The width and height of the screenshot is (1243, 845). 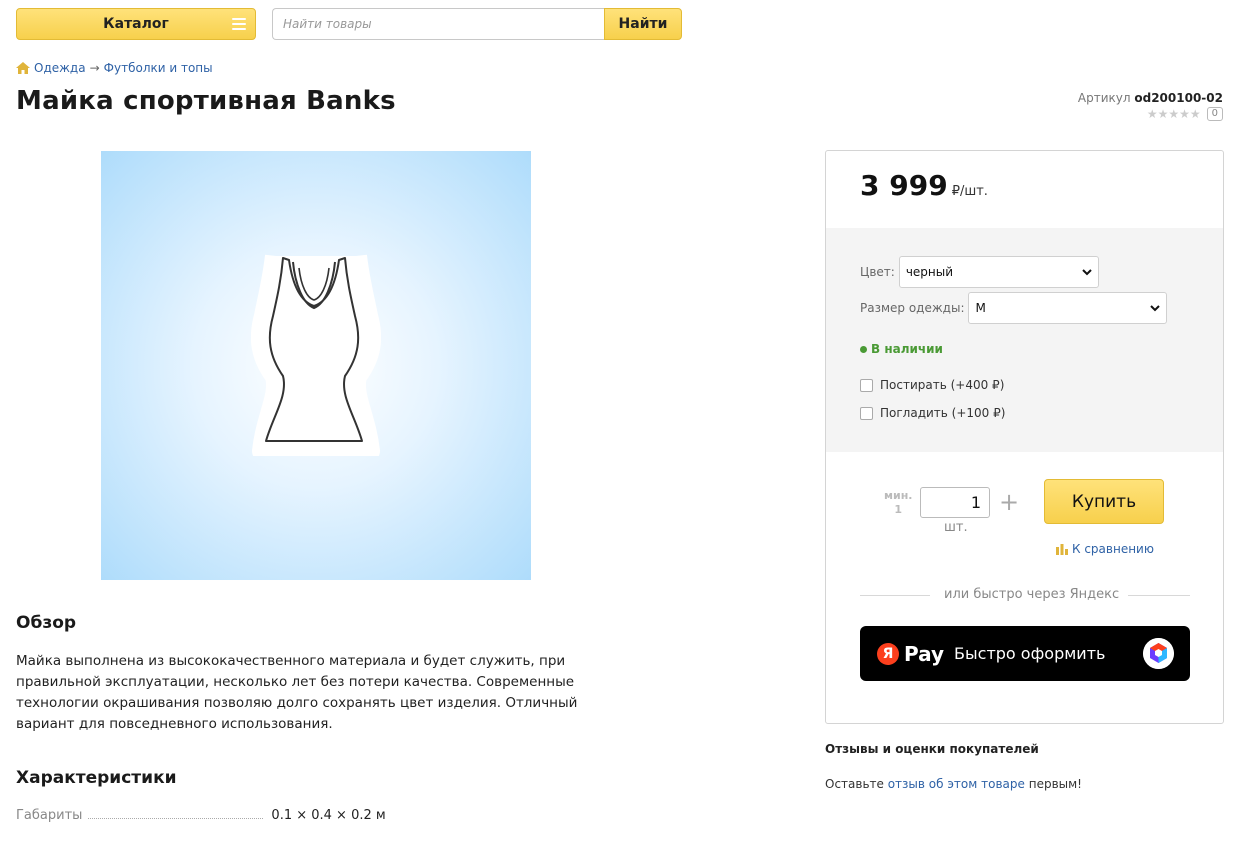 What do you see at coordinates (877, 272) in the screenshot?
I see `color-label: Цвет:` at bounding box center [877, 272].